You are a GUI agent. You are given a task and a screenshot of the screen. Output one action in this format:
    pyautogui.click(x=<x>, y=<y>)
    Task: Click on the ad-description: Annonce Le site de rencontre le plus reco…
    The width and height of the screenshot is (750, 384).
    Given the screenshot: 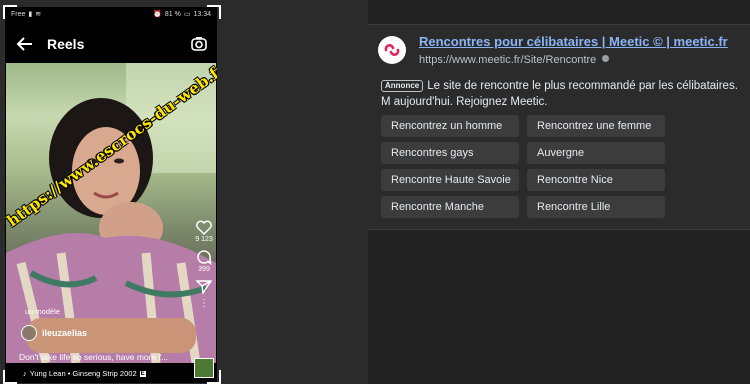 What is the action you would take?
    pyautogui.click(x=565, y=95)
    